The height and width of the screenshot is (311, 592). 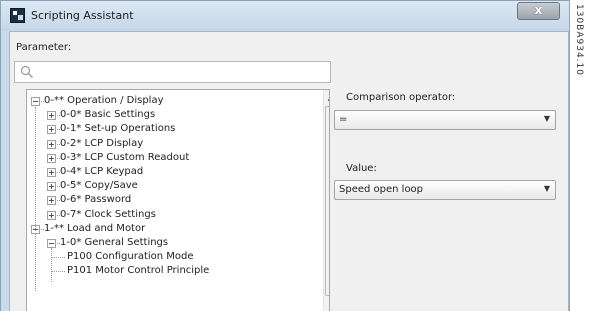 What do you see at coordinates (138, 271) in the screenshot?
I see `tree-item: P101 Motor Control Principle` at bounding box center [138, 271].